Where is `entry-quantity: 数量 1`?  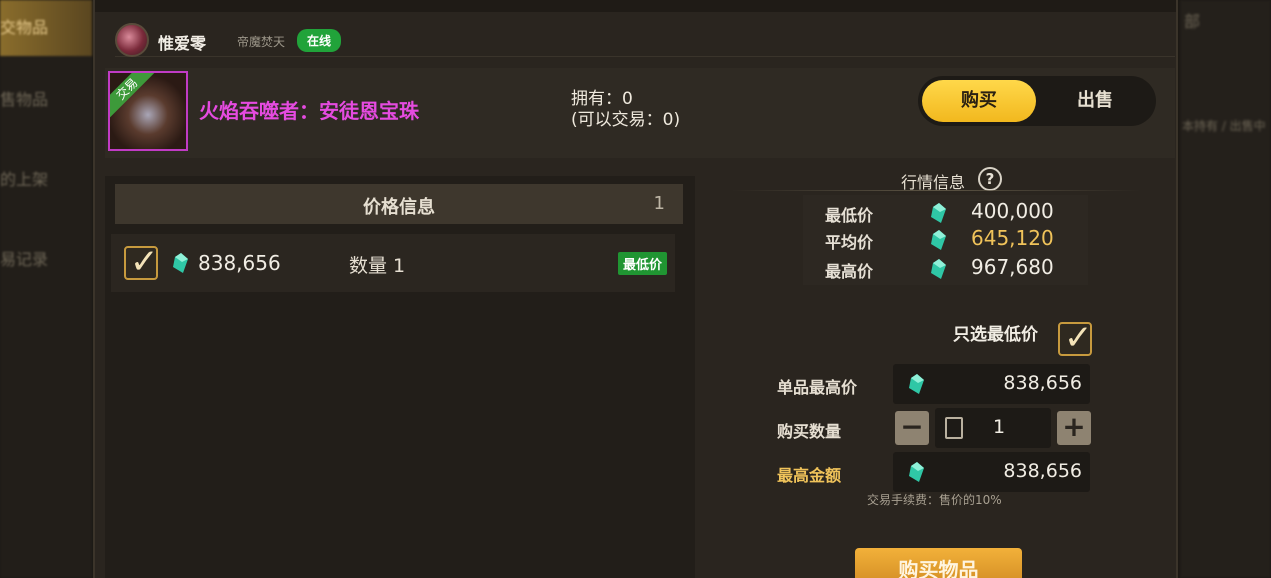 entry-quantity: 数量 1 is located at coordinates (377, 266).